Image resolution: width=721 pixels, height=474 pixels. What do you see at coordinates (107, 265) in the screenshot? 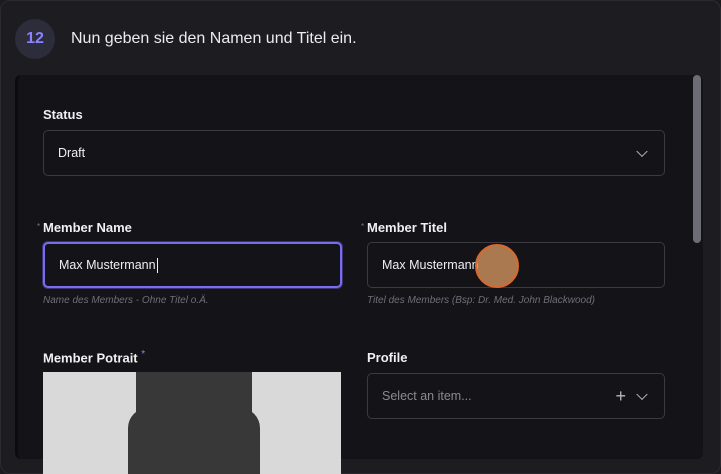
I see `member-name-value: Max Mustermann` at bounding box center [107, 265].